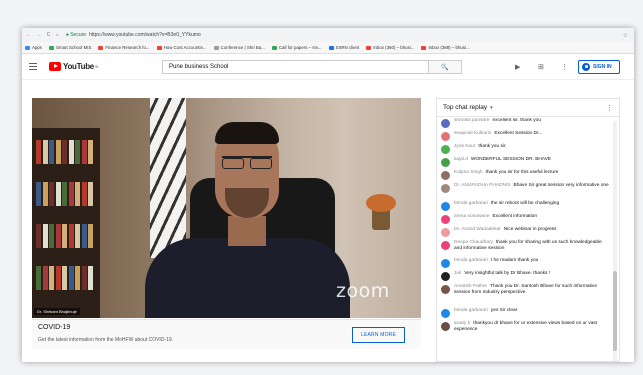 The width and height of the screenshot is (643, 375). What do you see at coordinates (457, 273) in the screenshot?
I see `chat-author: Juli` at bounding box center [457, 273].